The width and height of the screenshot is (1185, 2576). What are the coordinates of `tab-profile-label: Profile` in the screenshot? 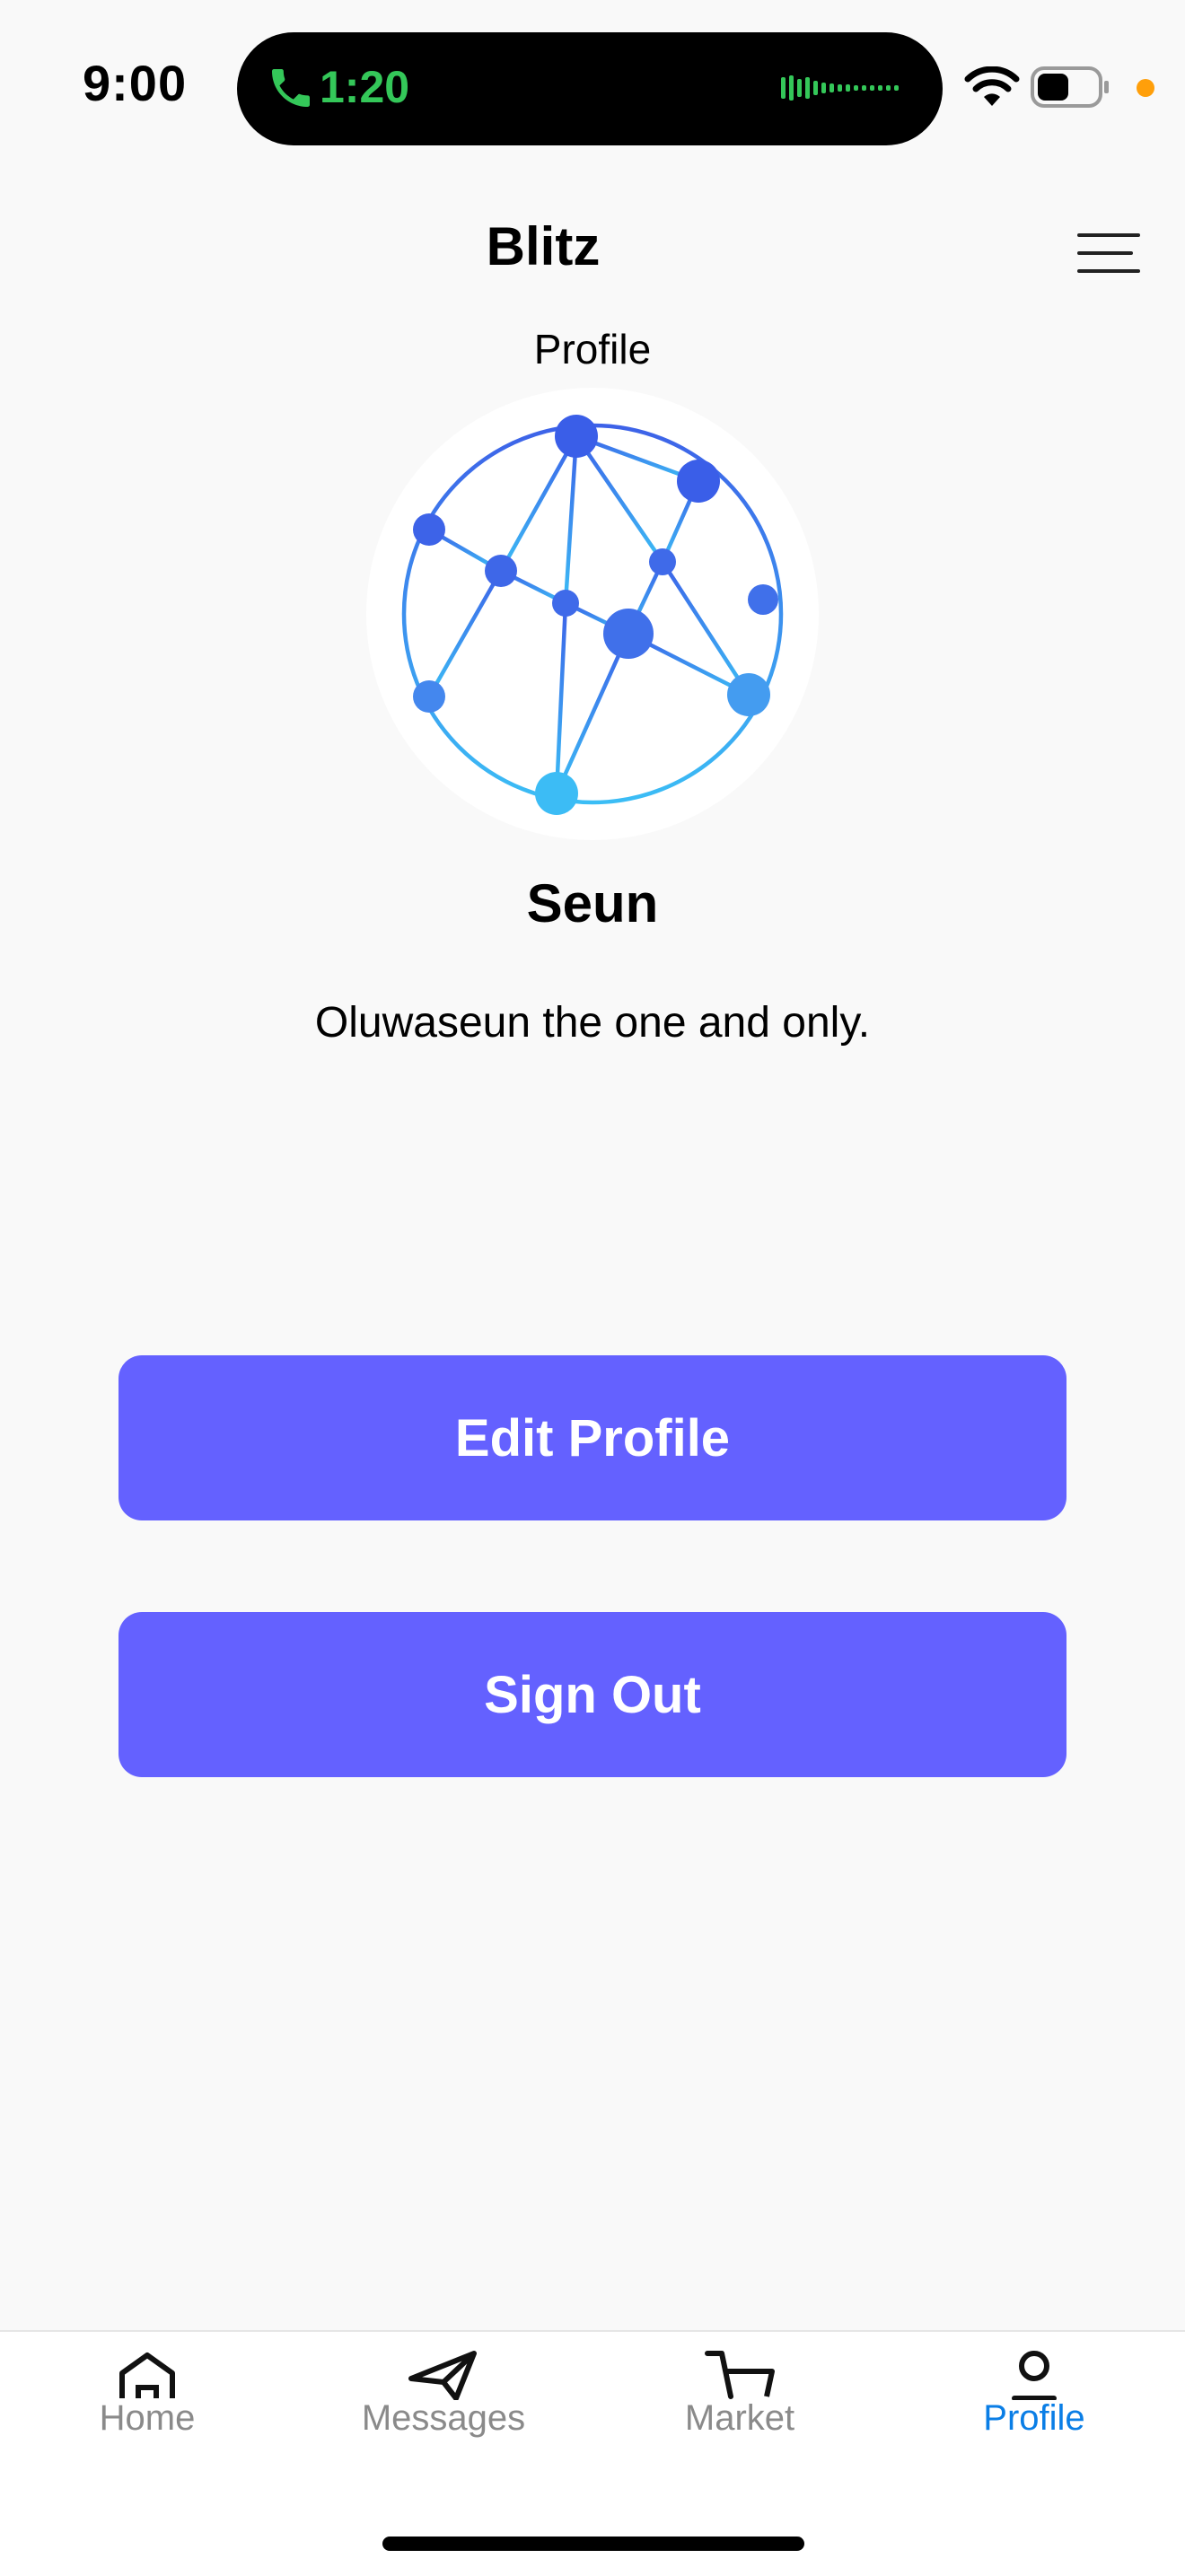 It's located at (1034, 2418).